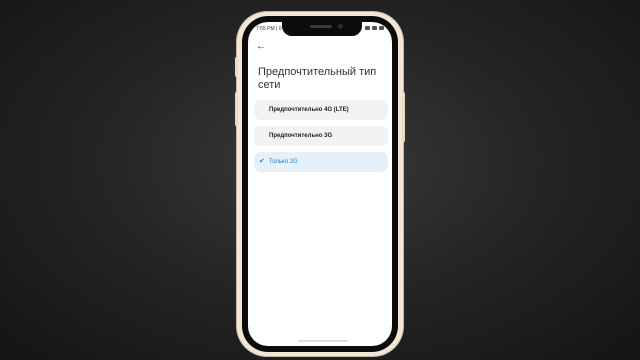 The height and width of the screenshot is (360, 640). Describe the element at coordinates (321, 26) in the screenshot. I see `speaker-grille` at that location.